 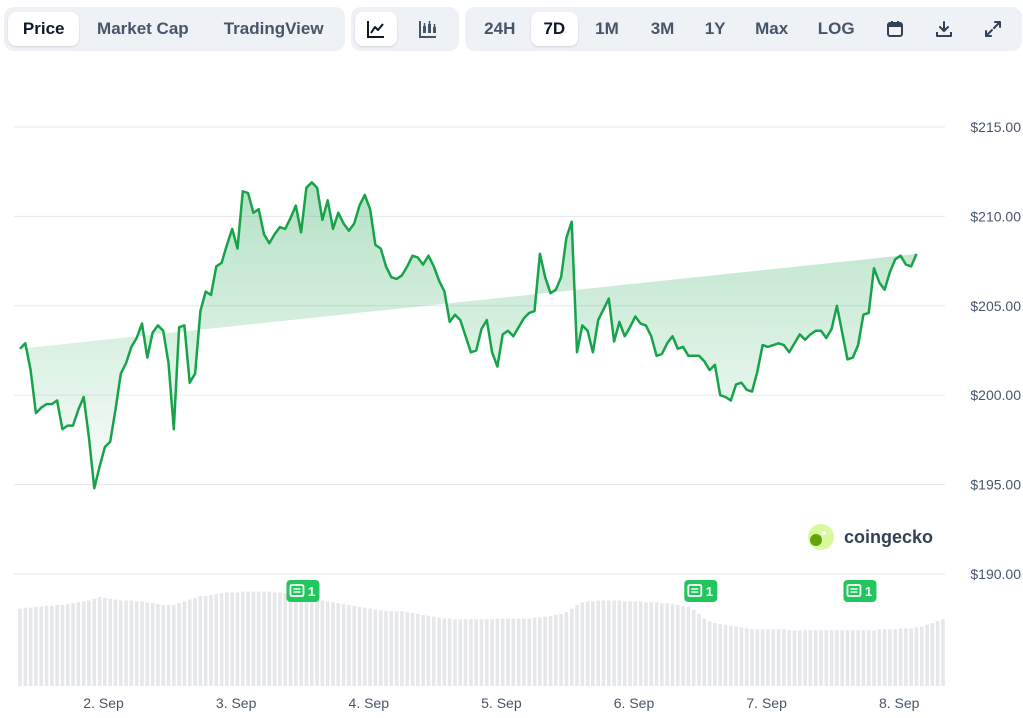 What do you see at coordinates (607, 29) in the screenshot?
I see `range-1m: 1M` at bounding box center [607, 29].